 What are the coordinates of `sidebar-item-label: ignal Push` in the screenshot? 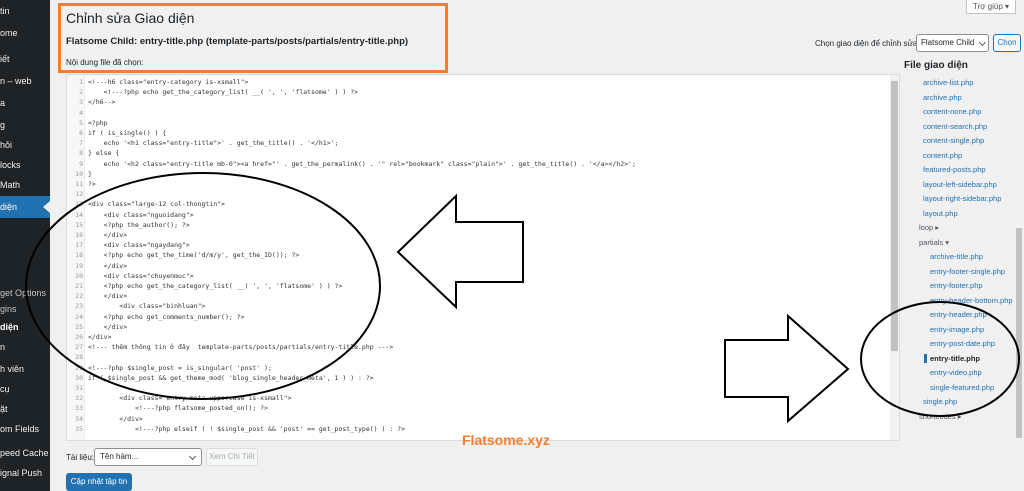 It's located at (21, 473).